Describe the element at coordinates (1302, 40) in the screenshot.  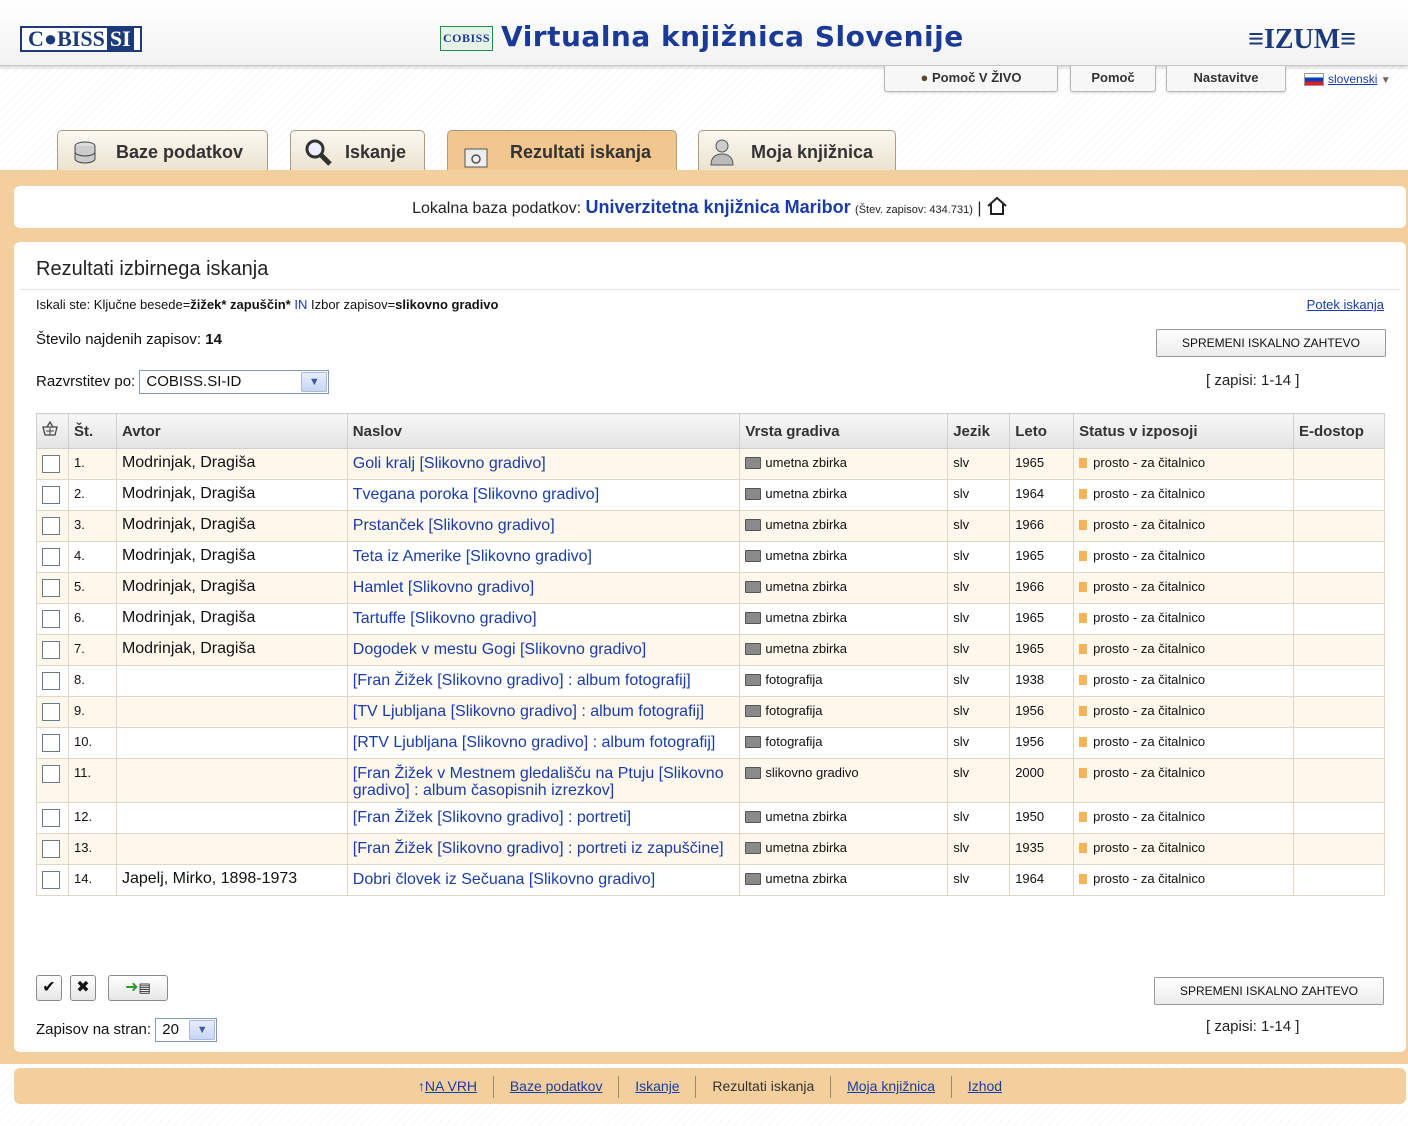
I see `izum-logo: ≡IZUM≡` at that location.